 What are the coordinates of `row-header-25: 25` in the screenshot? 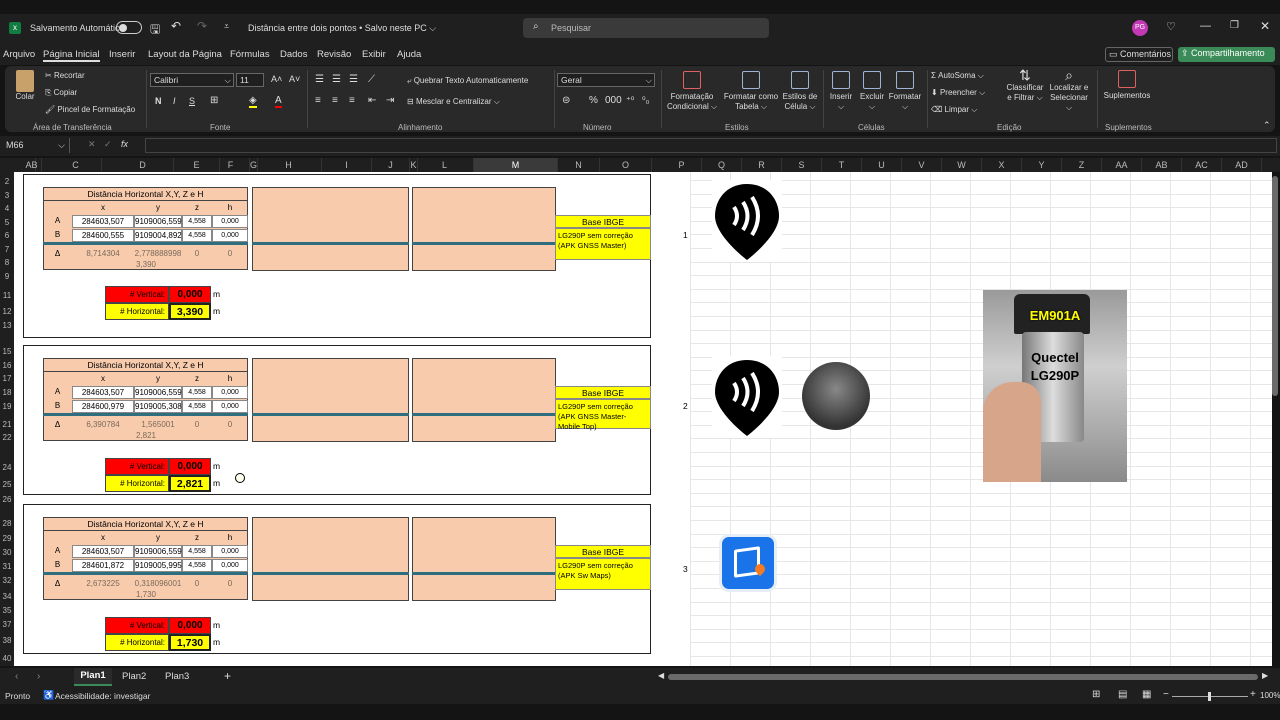 It's located at (7, 484).